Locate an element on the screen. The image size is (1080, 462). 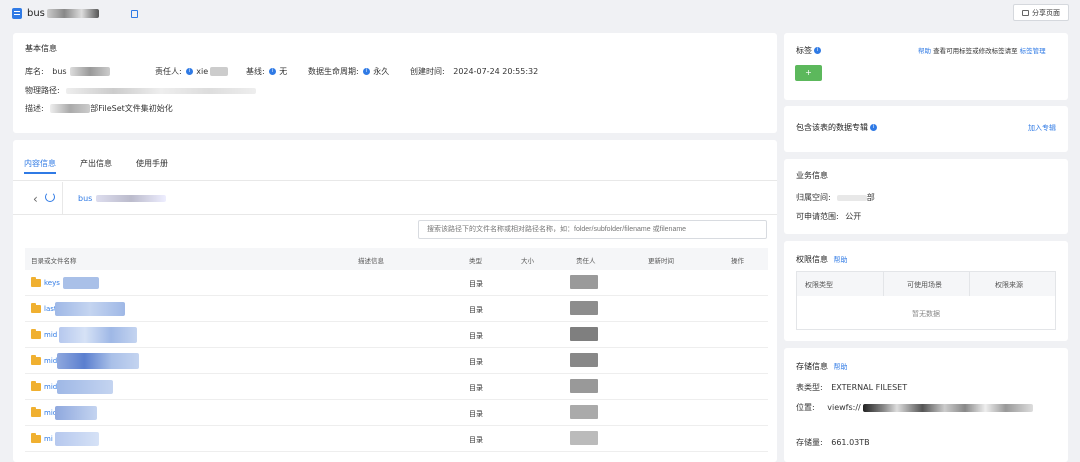
permission-help-link: 帮助 is located at coordinates (841, 260).